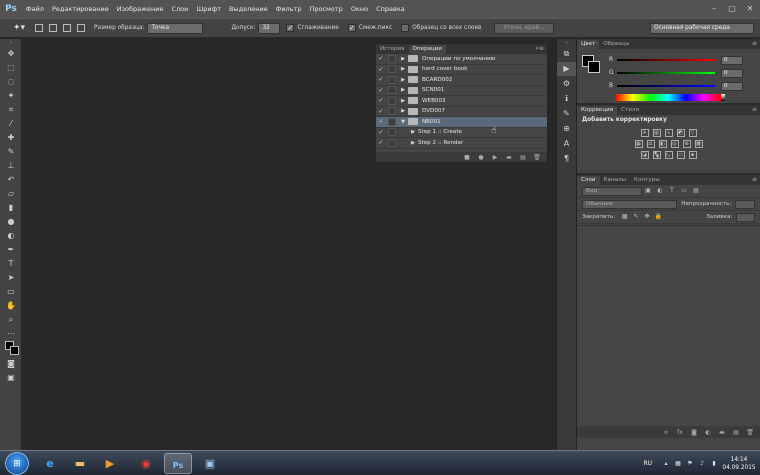 This screenshot has height=475, width=760. I want to click on close-button: ✕, so click(750, 8).